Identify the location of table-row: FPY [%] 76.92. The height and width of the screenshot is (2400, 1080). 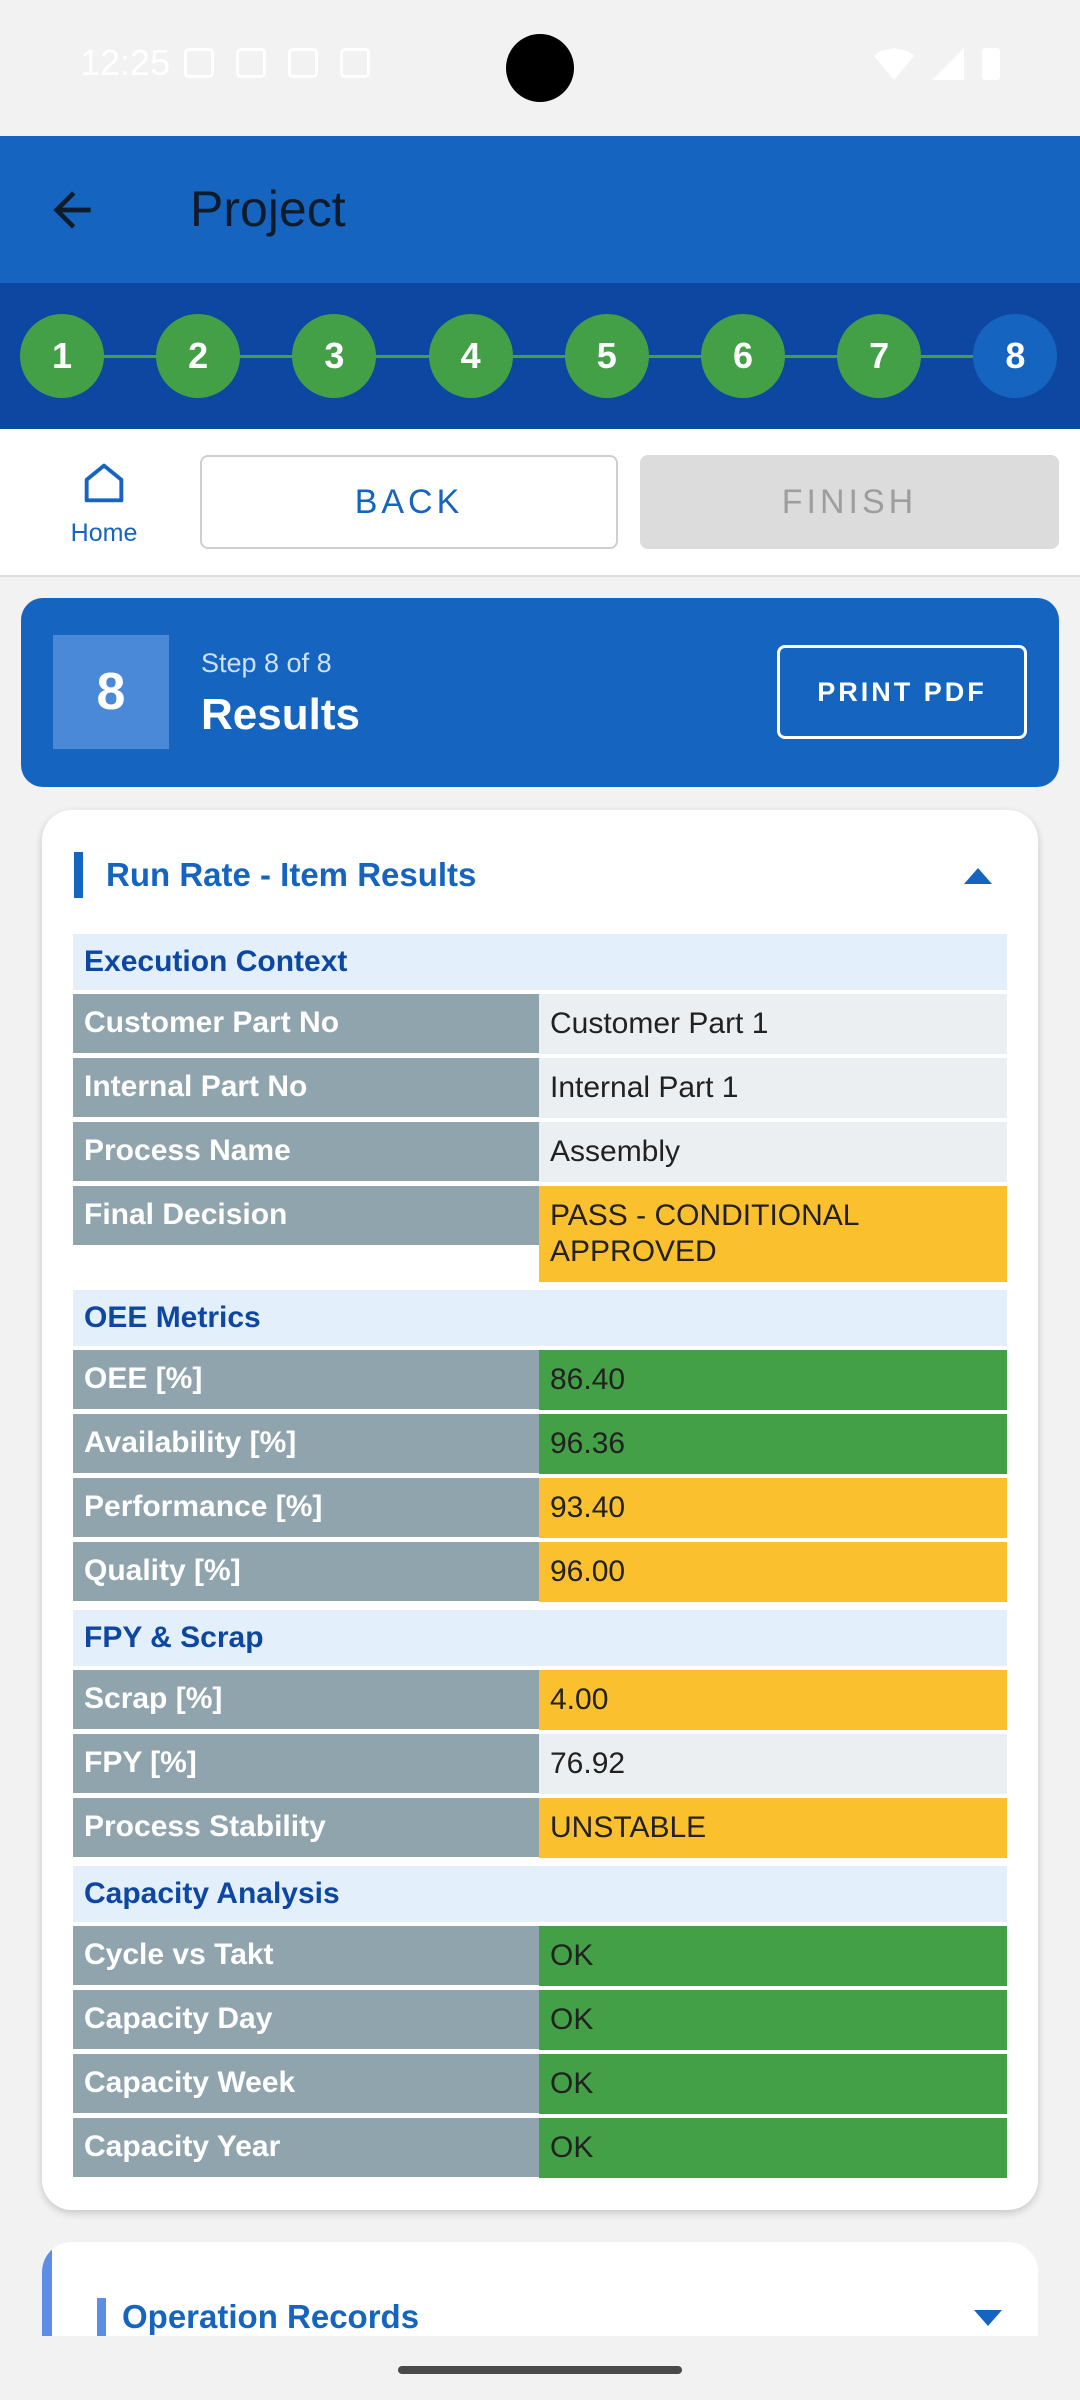
(540, 1764).